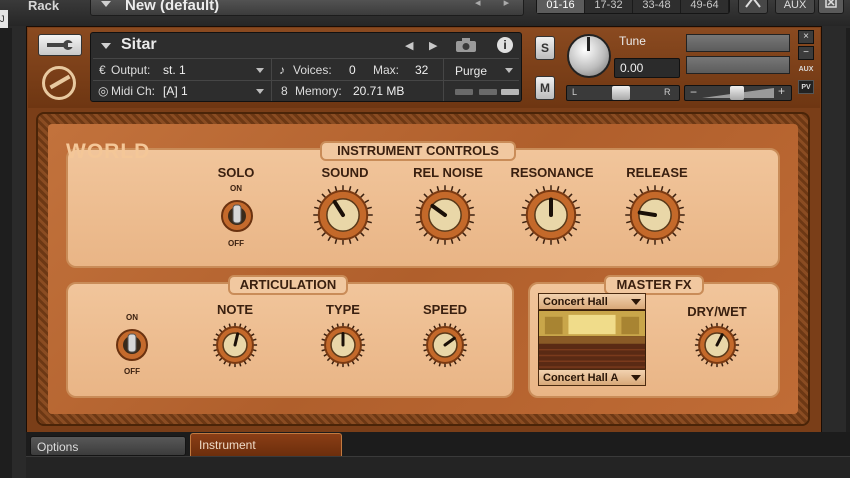  What do you see at coordinates (505, 45) in the screenshot?
I see `info-icon: i` at bounding box center [505, 45].